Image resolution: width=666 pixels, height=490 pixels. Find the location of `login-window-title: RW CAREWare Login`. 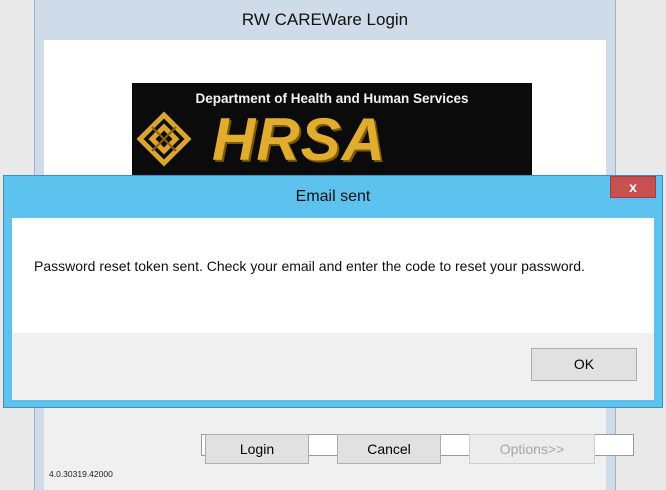

login-window-title: RW CAREWare Login is located at coordinates (325, 19).